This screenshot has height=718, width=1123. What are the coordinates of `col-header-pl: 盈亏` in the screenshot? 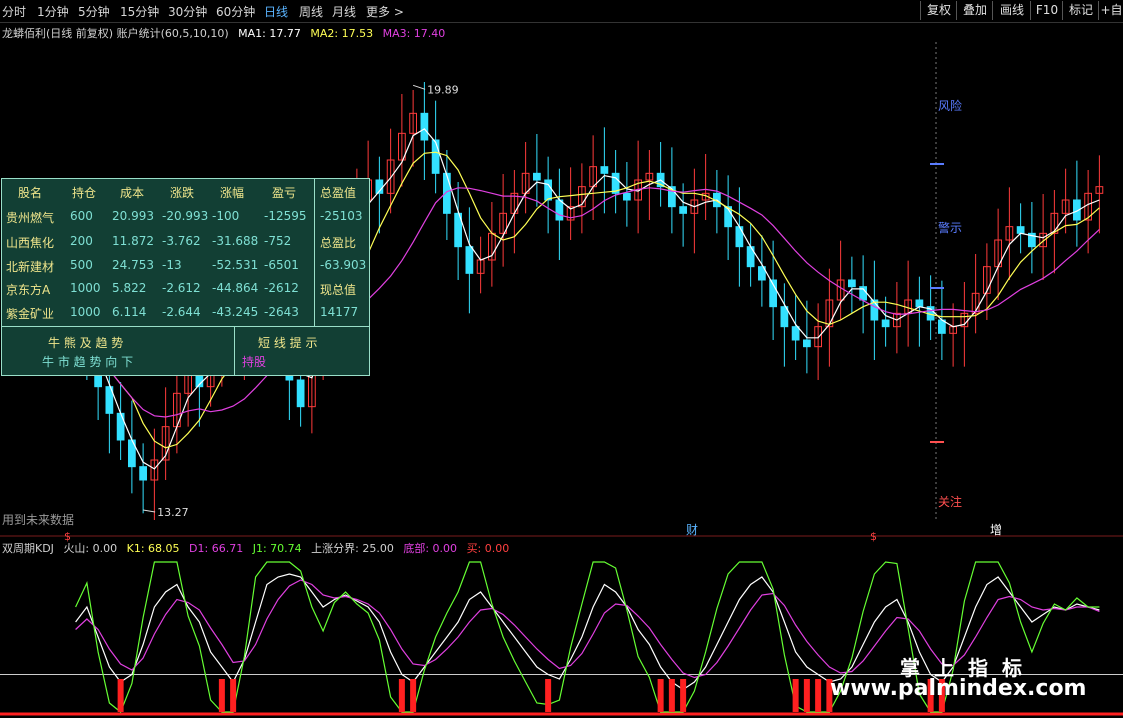 It's located at (284, 193).